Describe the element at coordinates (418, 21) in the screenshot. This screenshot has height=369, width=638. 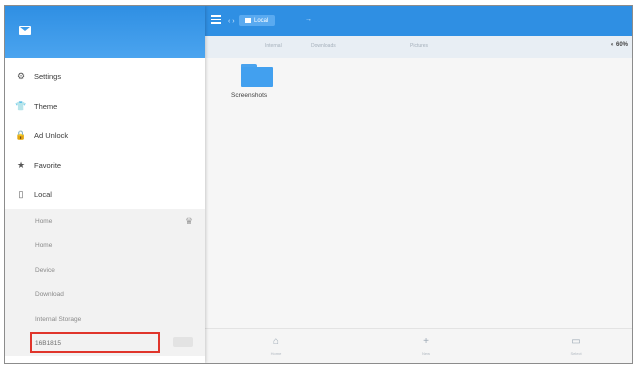
I see `app-bar: ‹ › Local →` at that location.